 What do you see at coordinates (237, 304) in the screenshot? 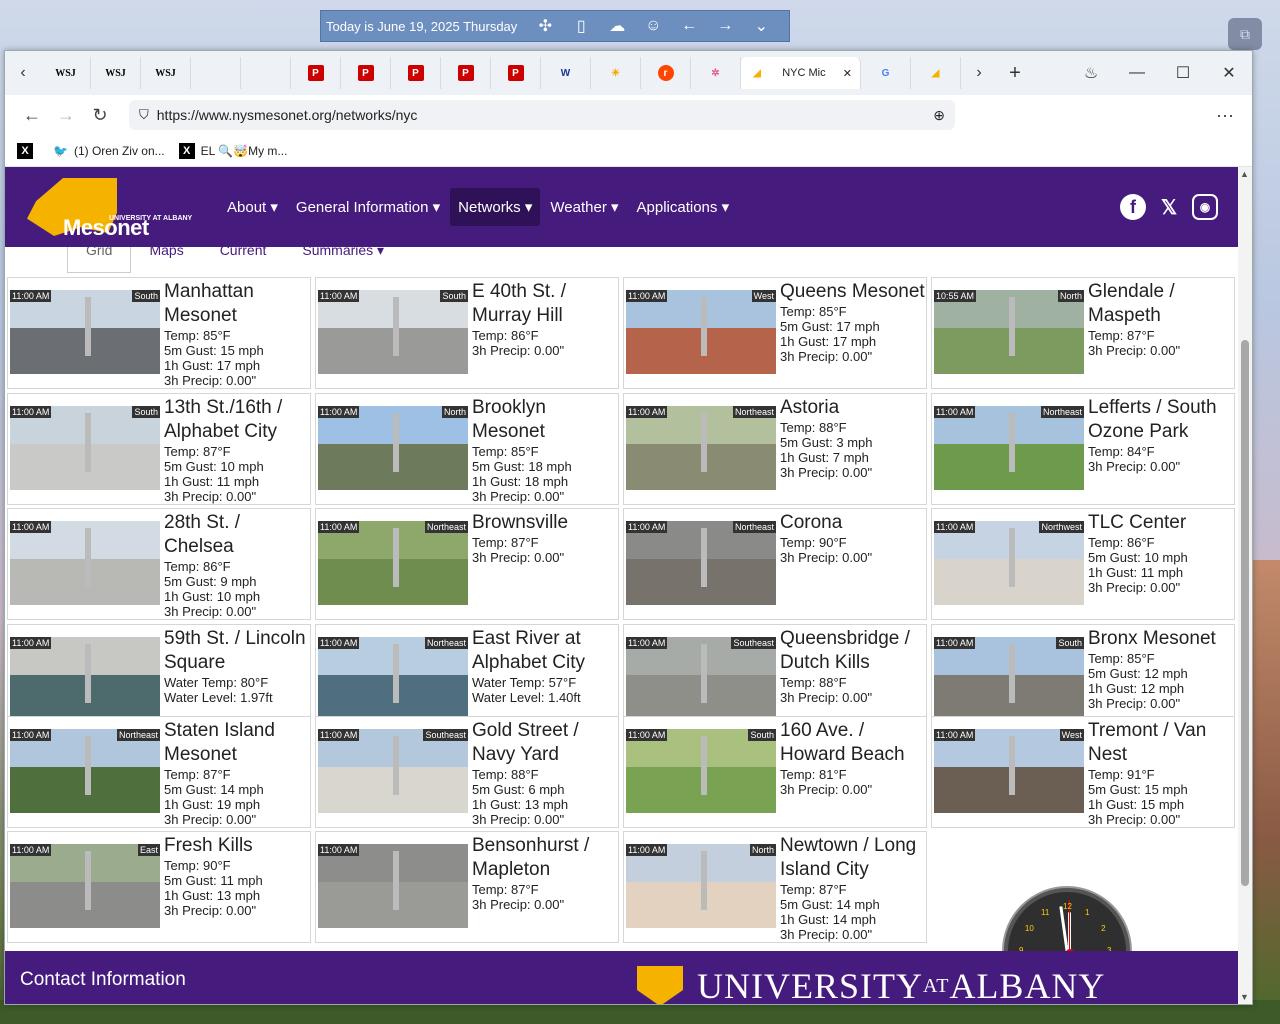
I see `station-name: Manhattan Mesonet` at bounding box center [237, 304].